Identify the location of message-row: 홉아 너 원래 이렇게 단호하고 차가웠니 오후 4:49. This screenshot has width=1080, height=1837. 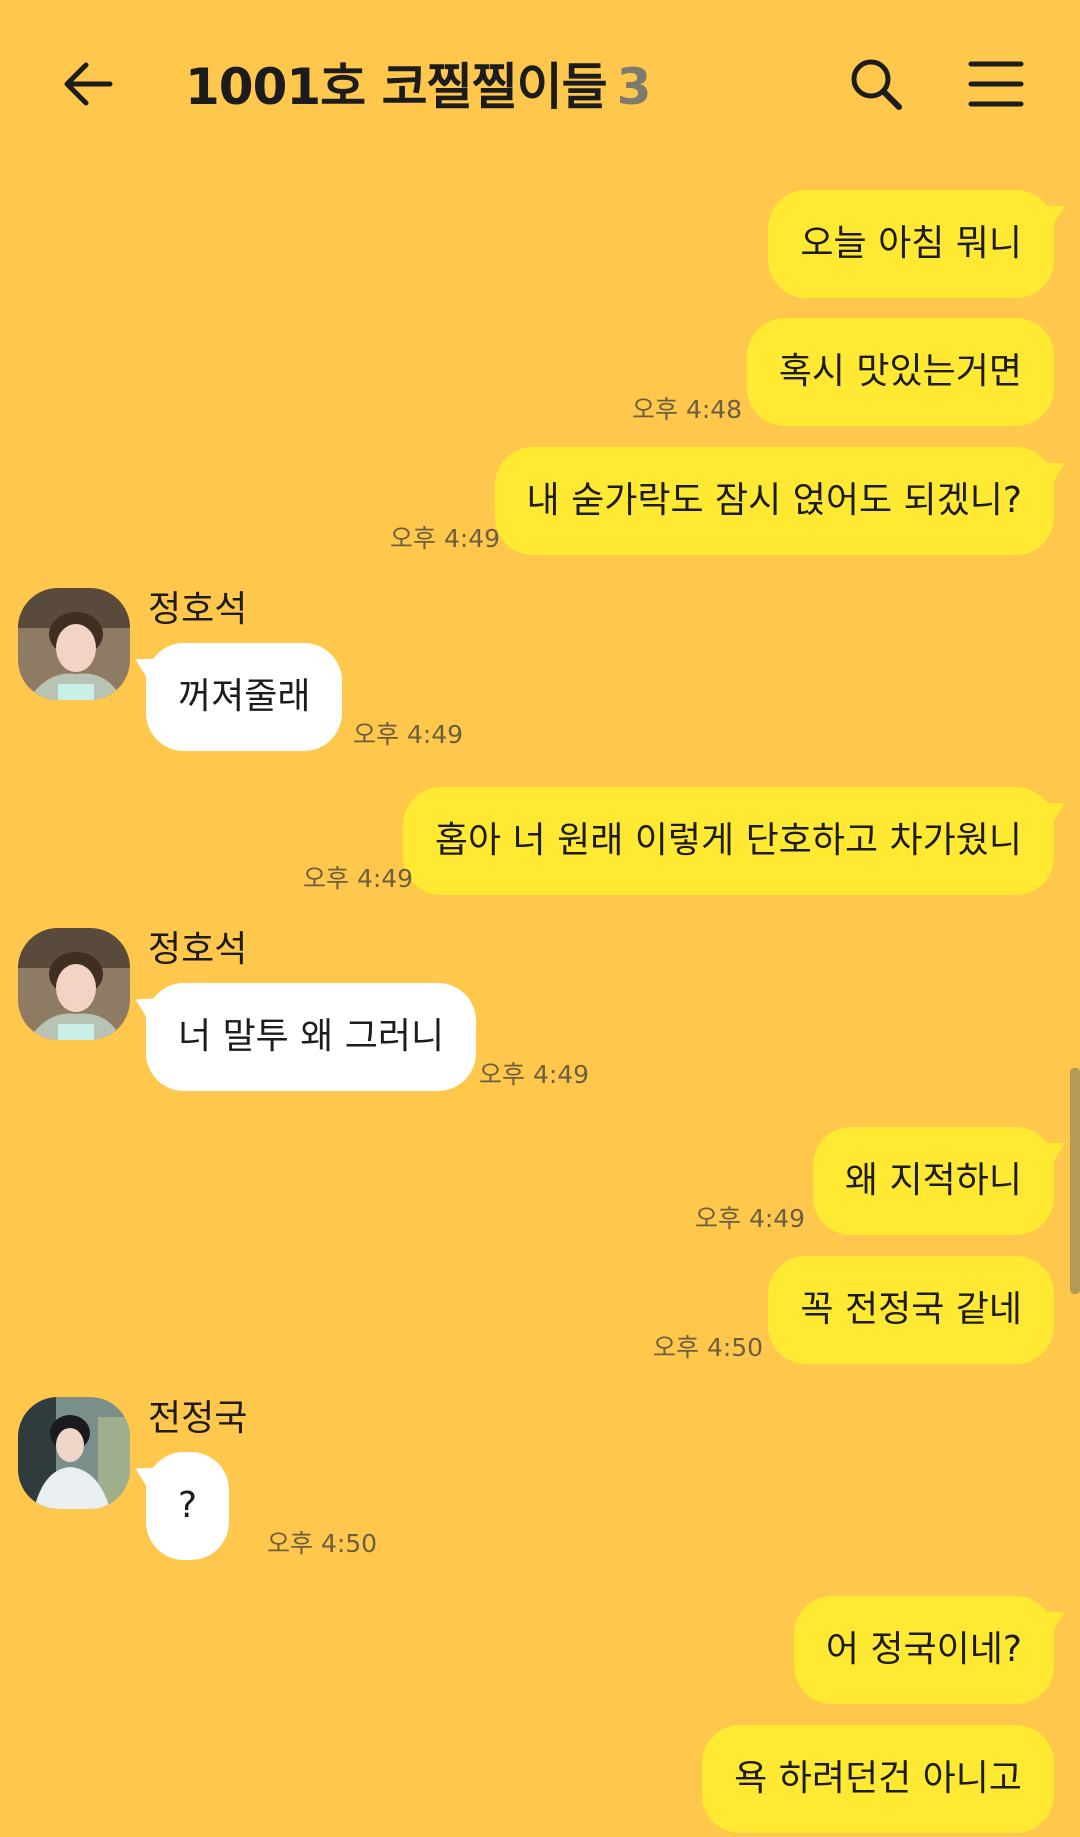
(540, 841).